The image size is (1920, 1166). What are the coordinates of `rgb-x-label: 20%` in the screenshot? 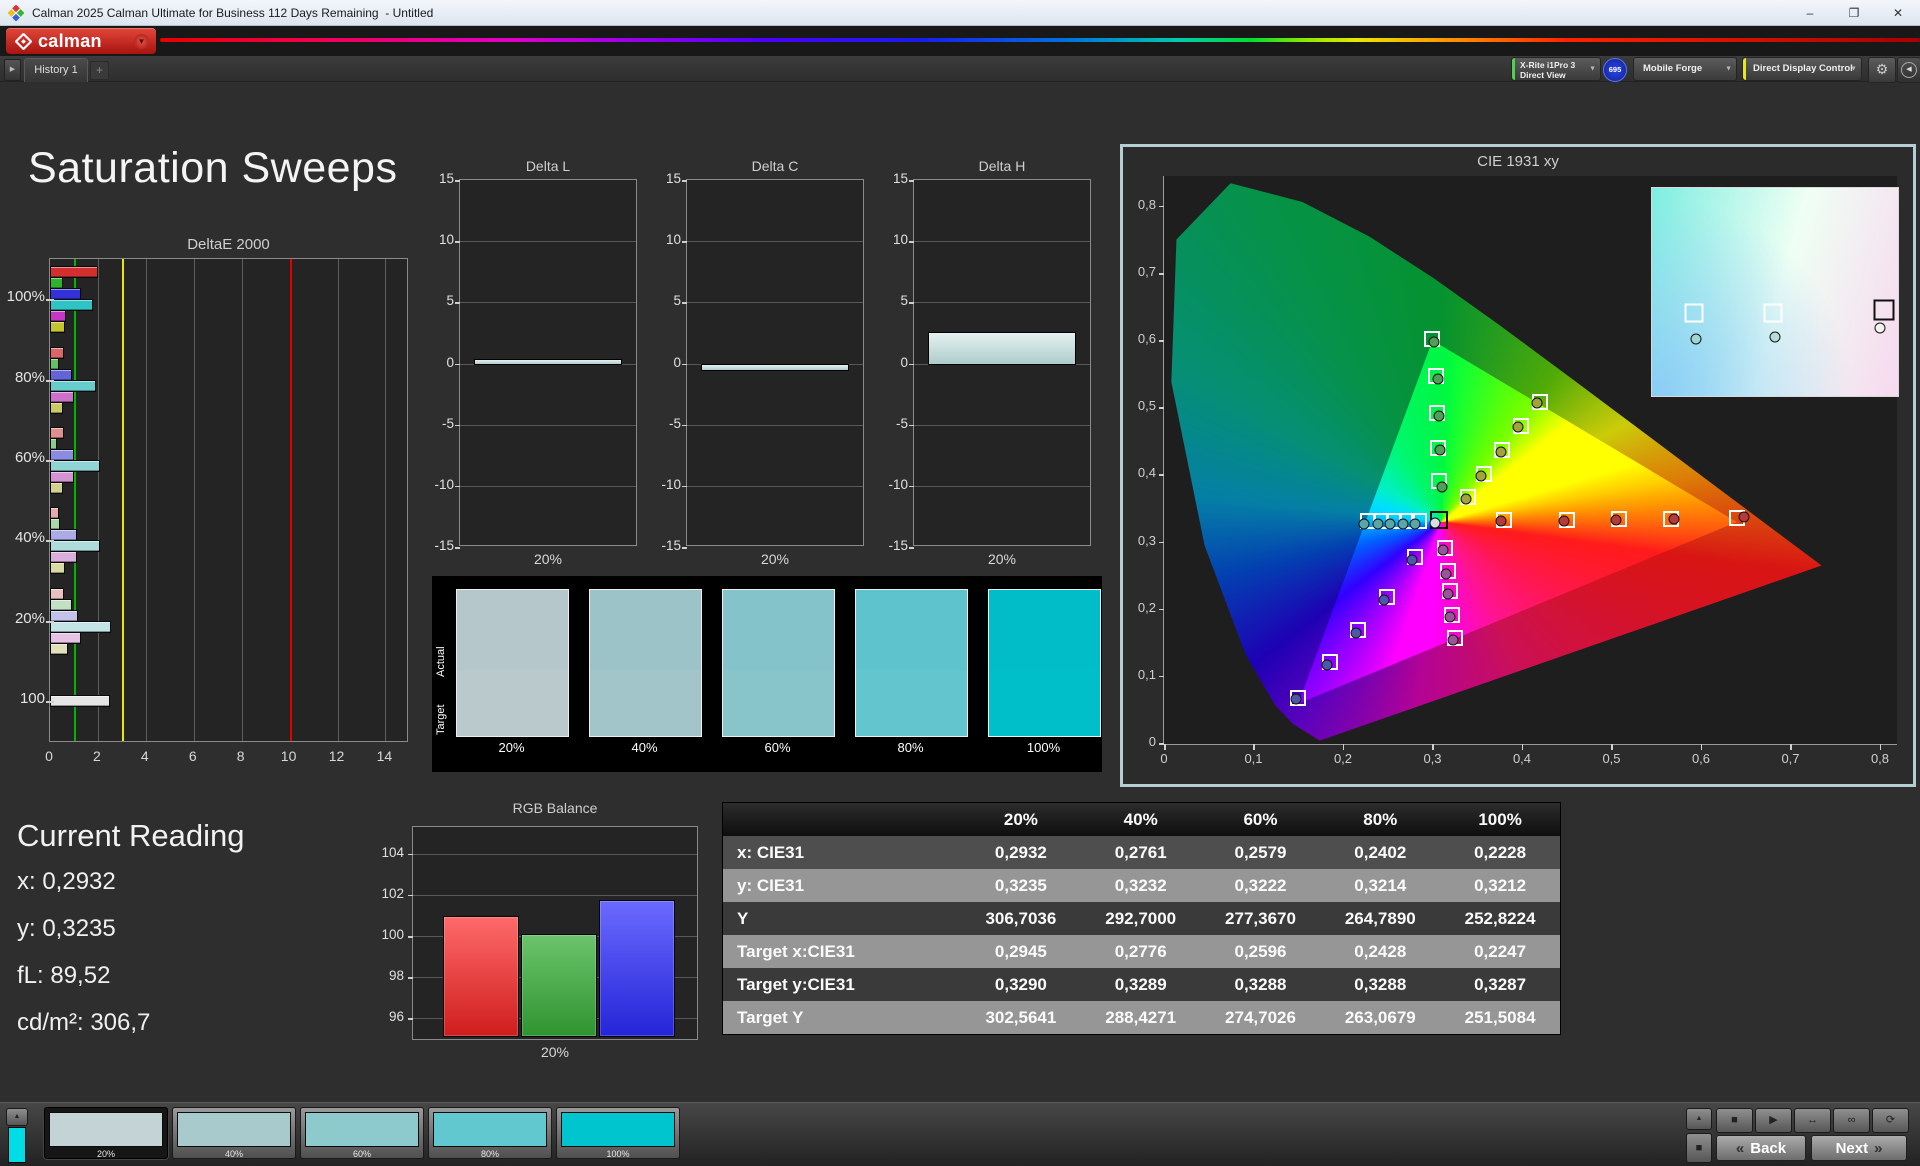 It's located at (555, 1052).